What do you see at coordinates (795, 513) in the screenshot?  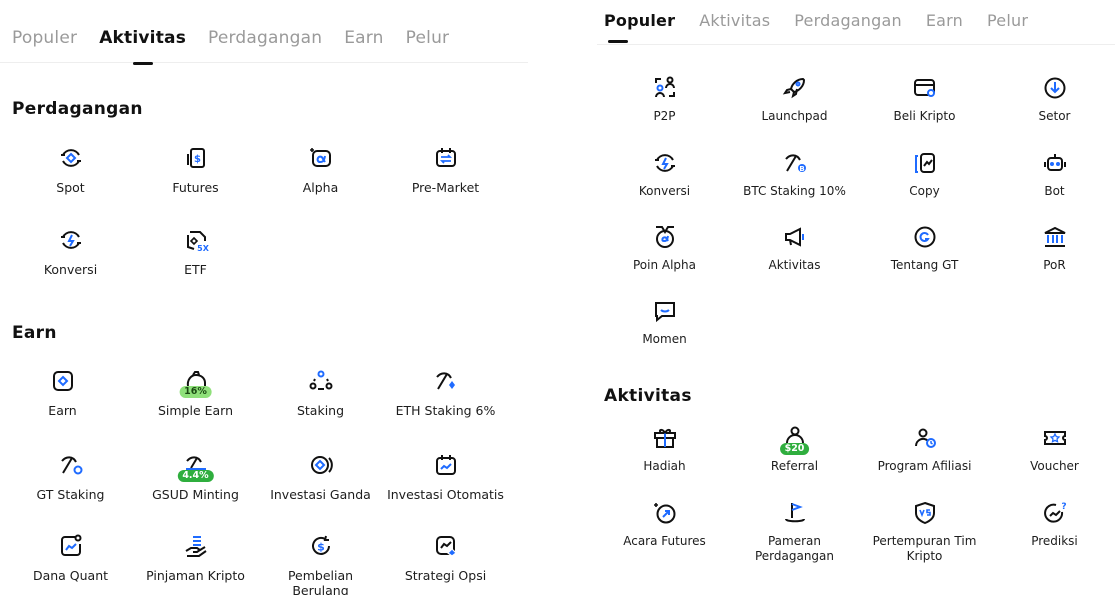 I see `flag-icon` at bounding box center [795, 513].